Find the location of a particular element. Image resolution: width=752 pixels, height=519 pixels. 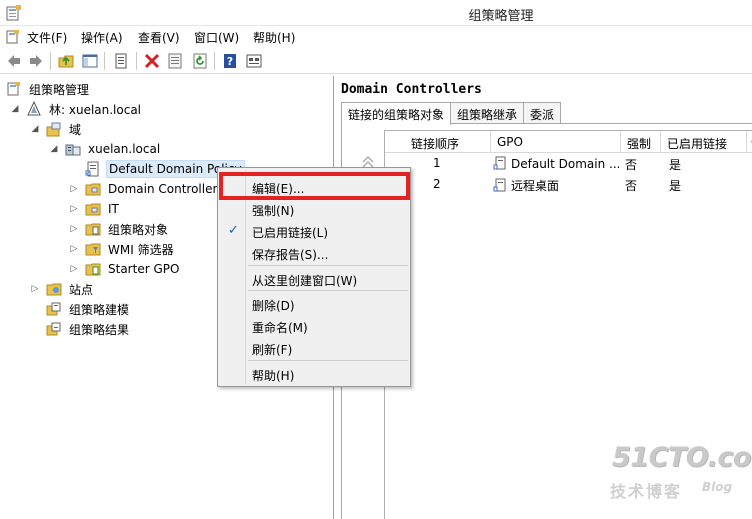

properties-icon is located at coordinates (175, 61).